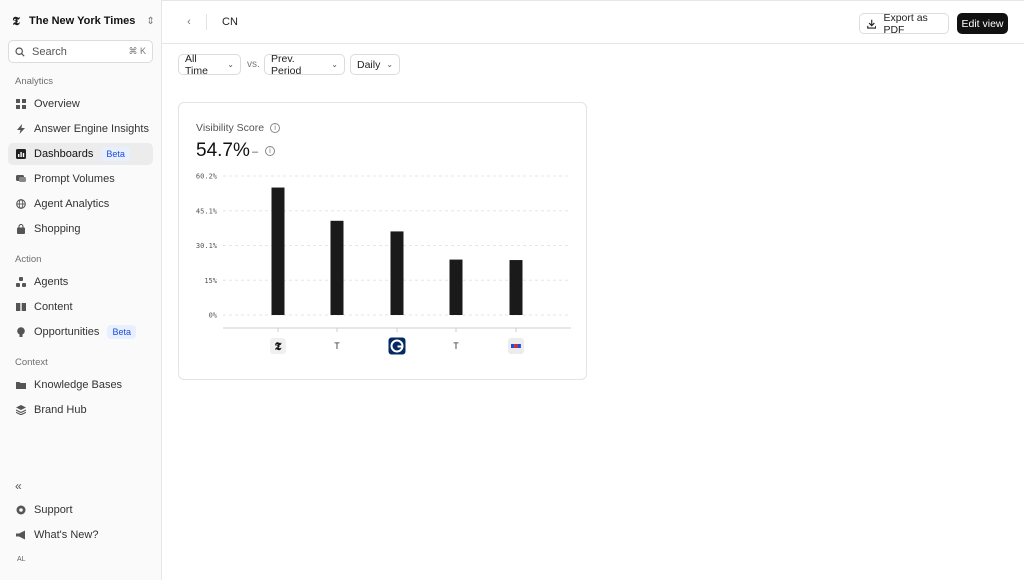 The height and width of the screenshot is (580, 1024). What do you see at coordinates (982, 23) in the screenshot?
I see `edit-view-button: Edit view` at bounding box center [982, 23].